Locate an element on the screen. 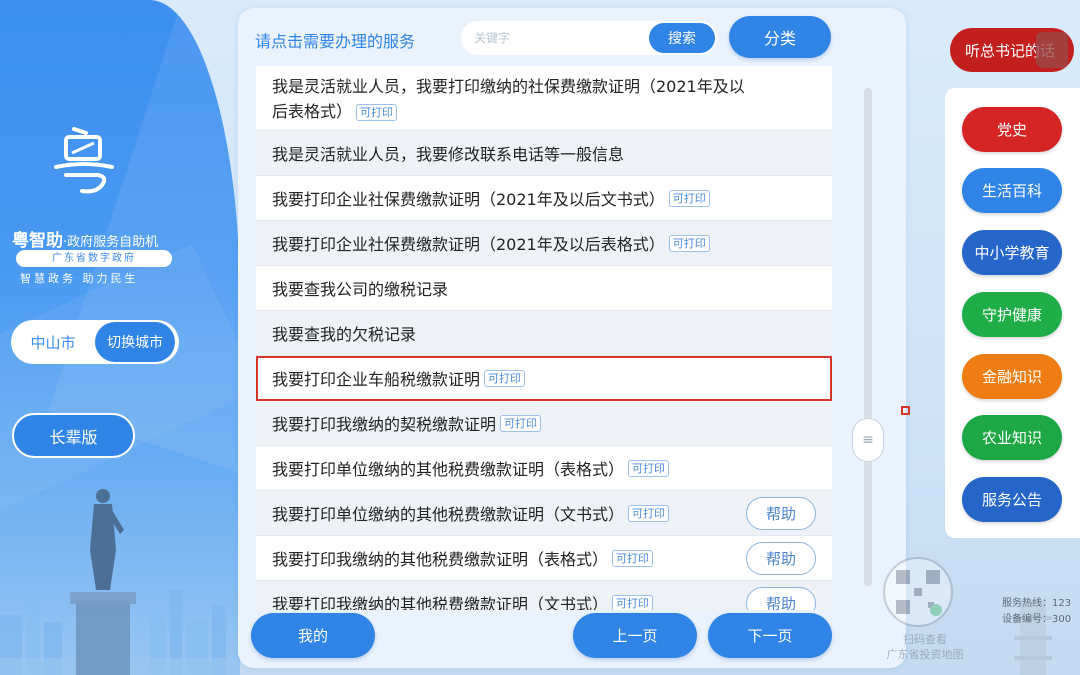  service-item: 我要打印企业社保费缴款证明（2021年及以后表格式） 可打印 is located at coordinates (544, 243).